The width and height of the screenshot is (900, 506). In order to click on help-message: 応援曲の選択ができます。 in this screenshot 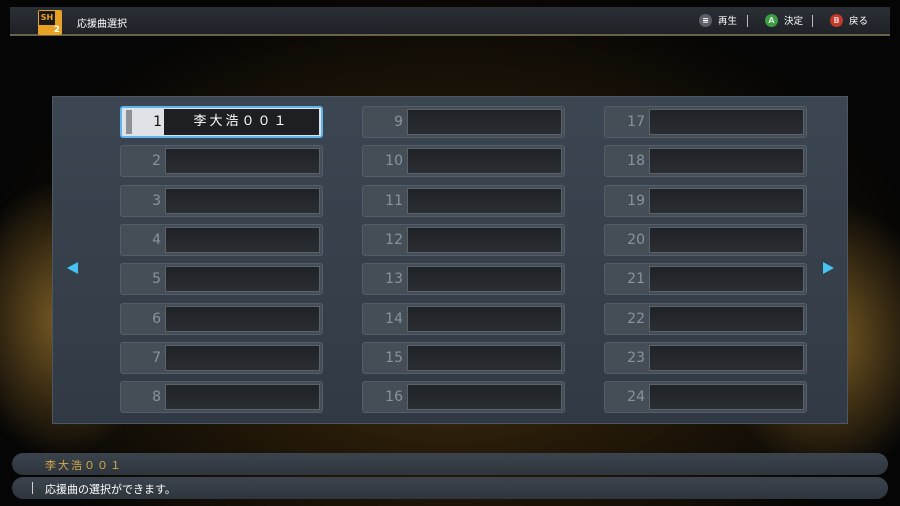, I will do `click(110, 489)`.